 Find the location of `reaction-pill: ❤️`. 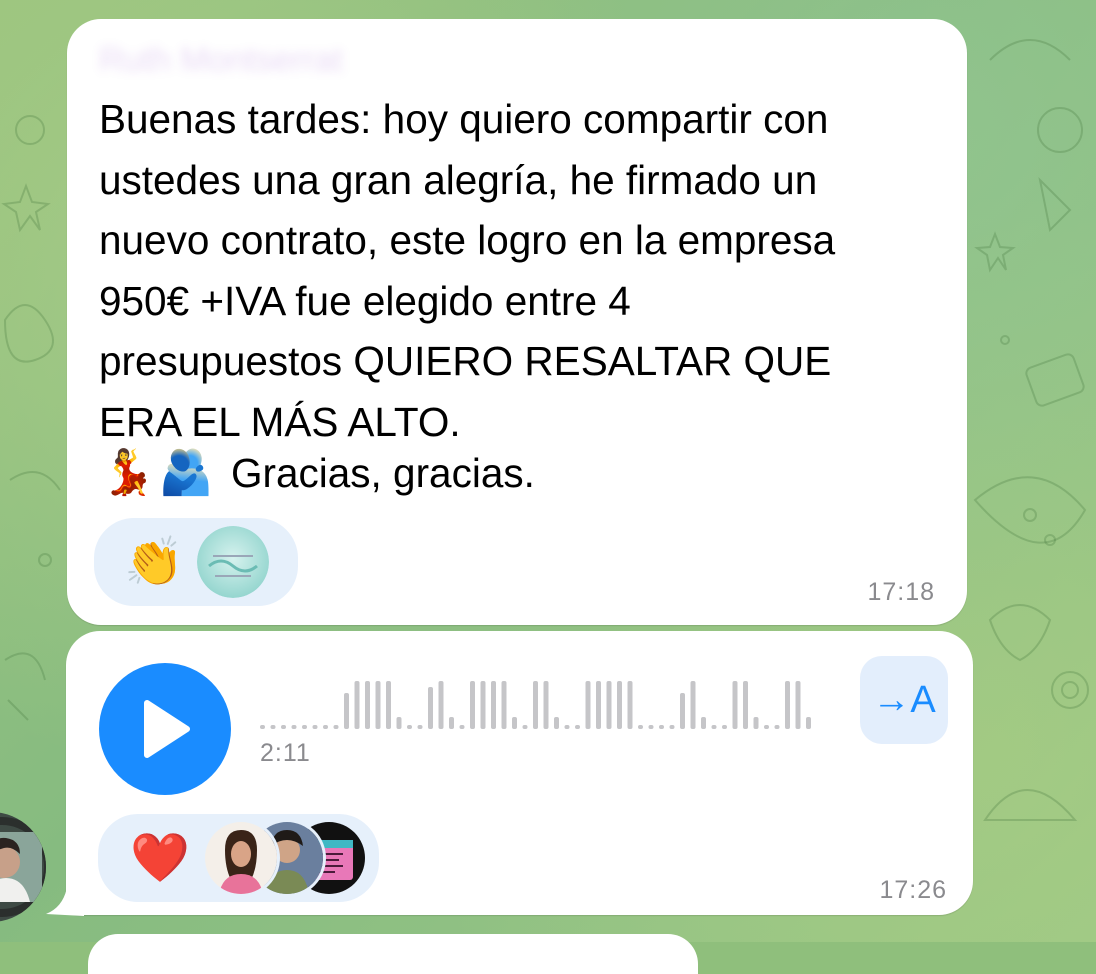

reaction-pill: ❤️ is located at coordinates (238, 858).